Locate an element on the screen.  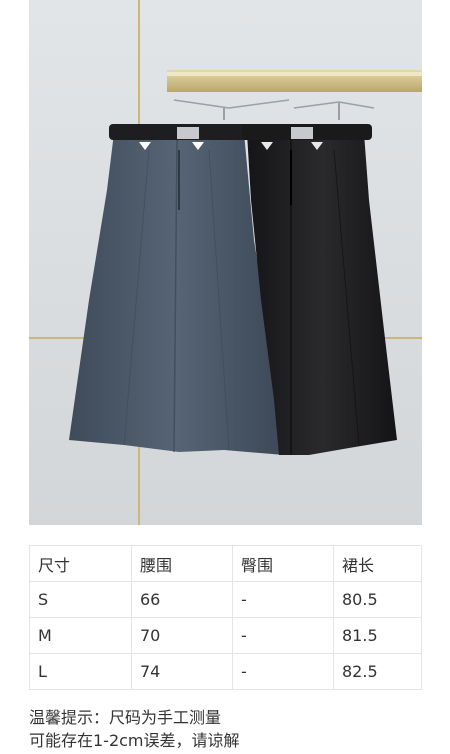
waist-cell: 74 is located at coordinates (182, 671).